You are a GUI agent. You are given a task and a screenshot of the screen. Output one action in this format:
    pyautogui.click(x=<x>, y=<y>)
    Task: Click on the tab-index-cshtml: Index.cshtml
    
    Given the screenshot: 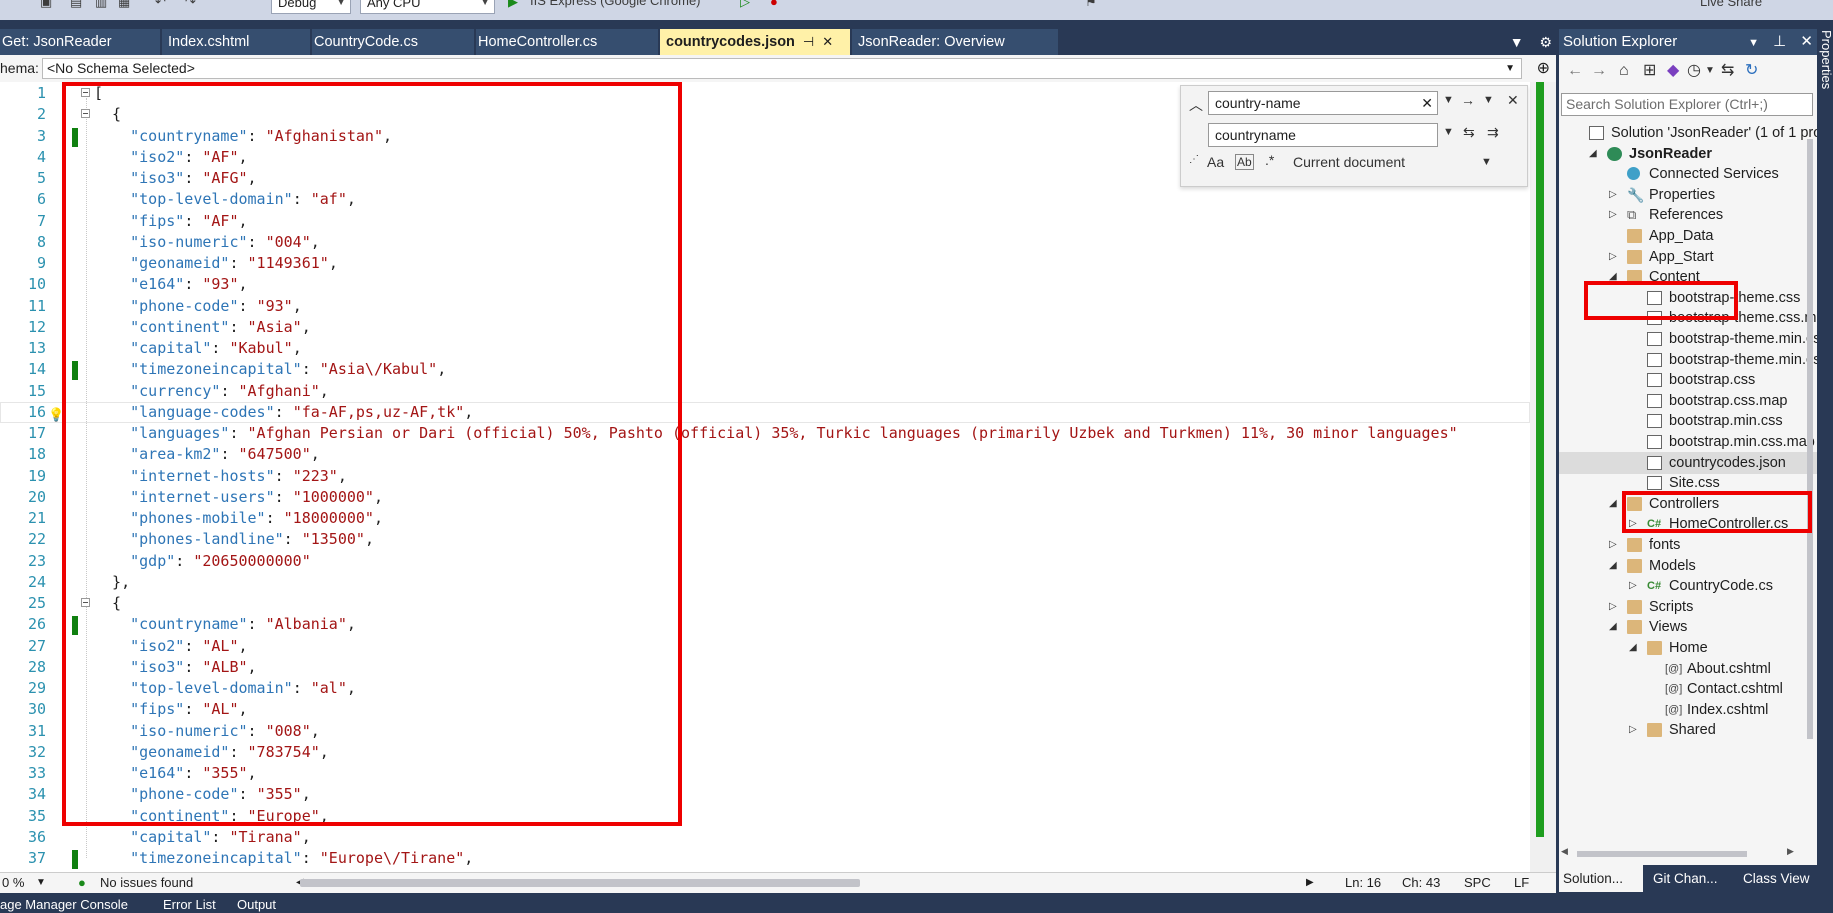 What is the action you would take?
    pyautogui.click(x=236, y=42)
    